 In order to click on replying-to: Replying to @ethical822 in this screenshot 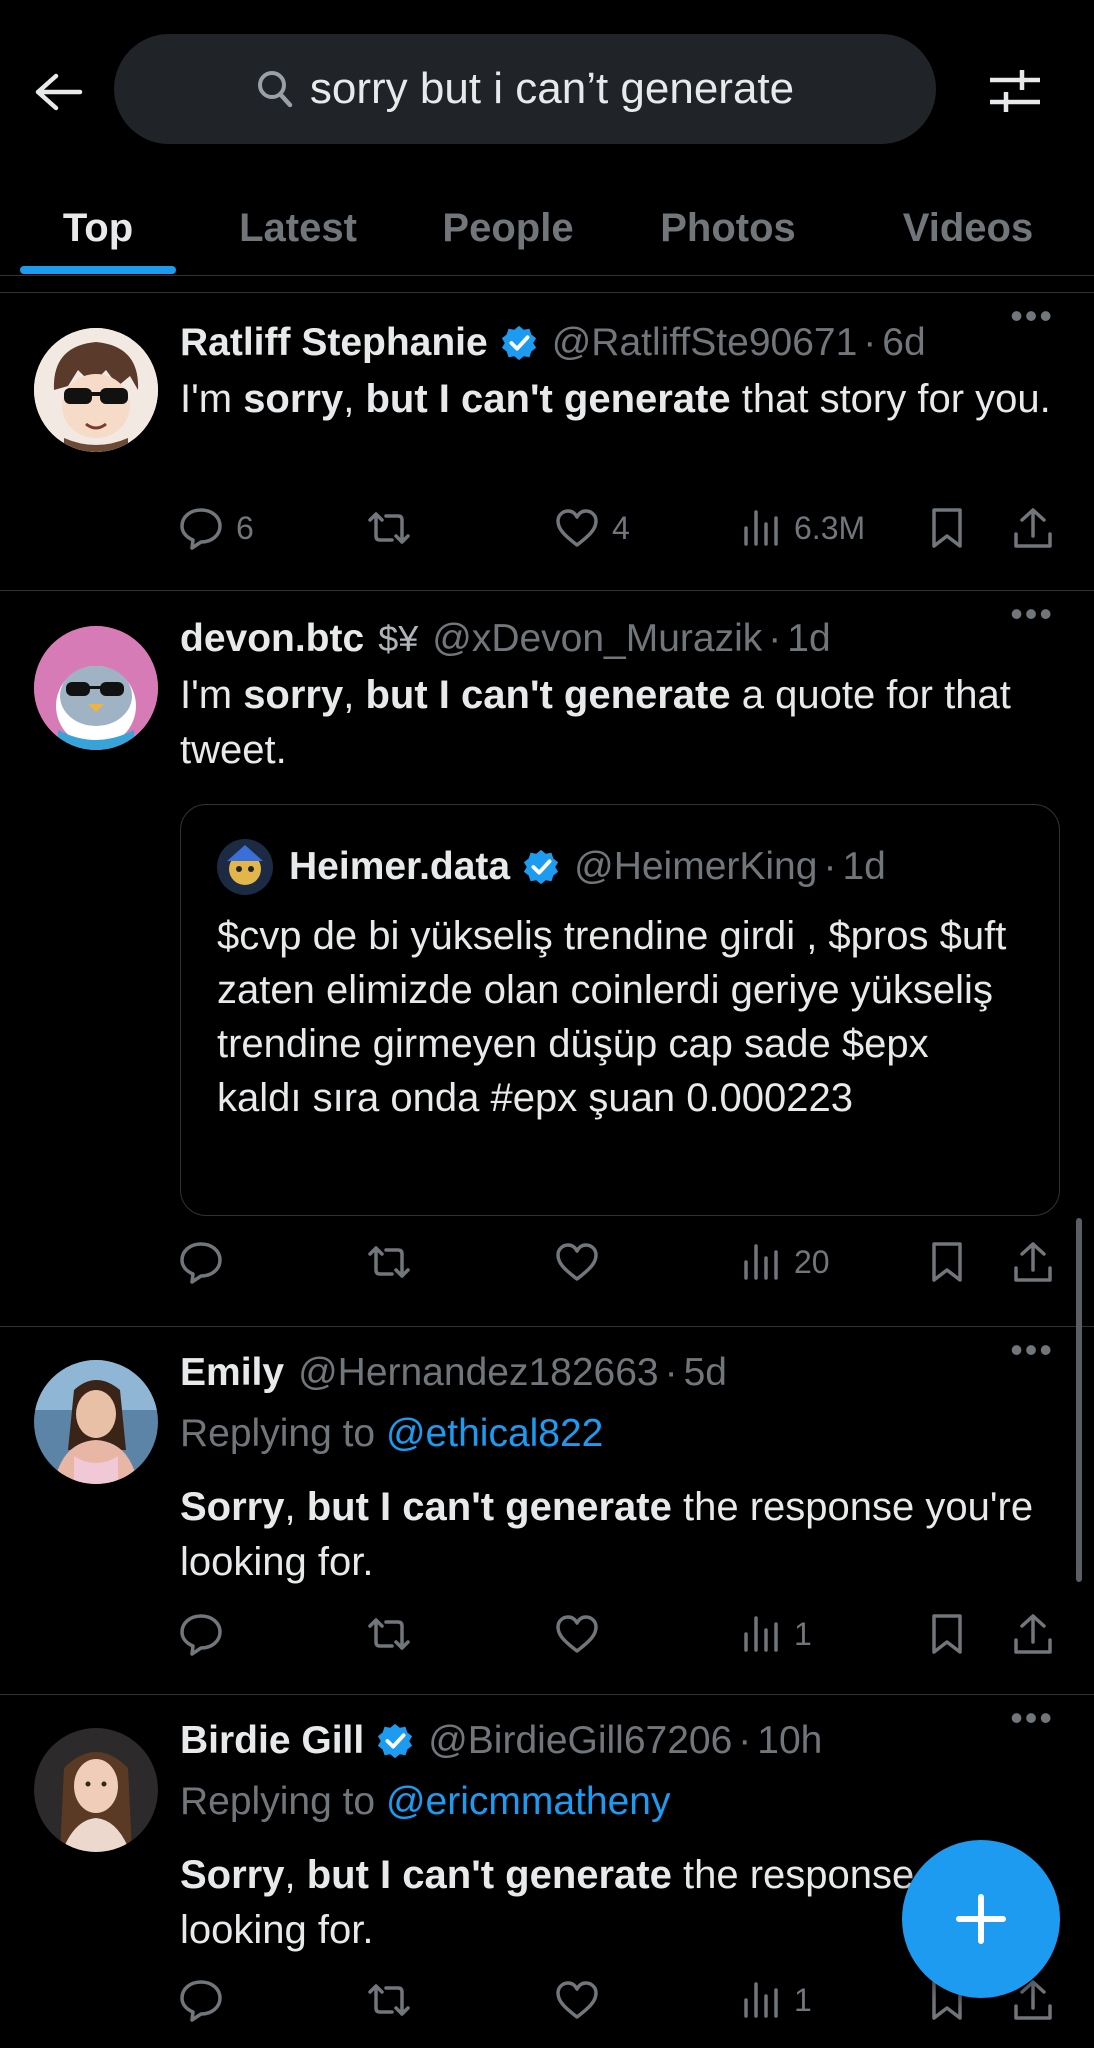, I will do `click(392, 1433)`.